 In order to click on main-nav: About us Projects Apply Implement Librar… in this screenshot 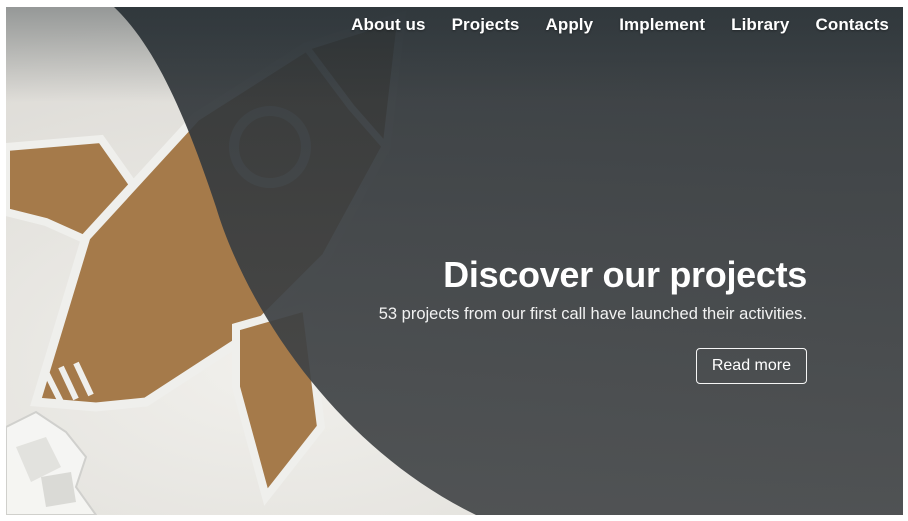, I will do `click(620, 25)`.